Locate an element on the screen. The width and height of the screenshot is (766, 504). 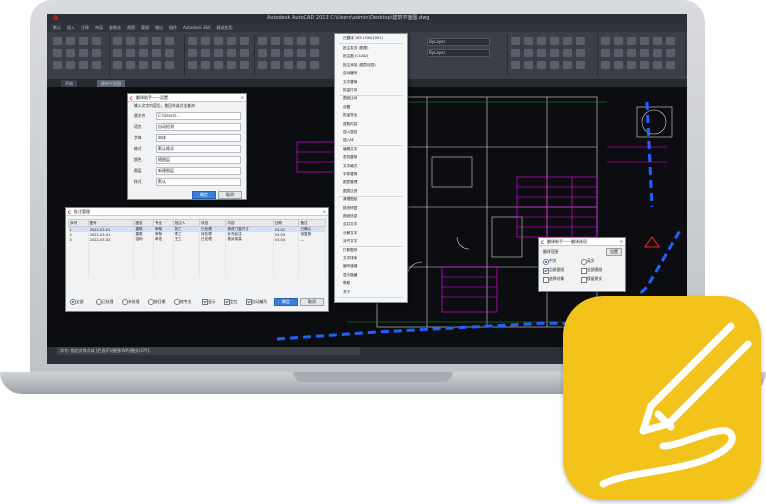
field-input: 默认 is located at coordinates (198, 182).